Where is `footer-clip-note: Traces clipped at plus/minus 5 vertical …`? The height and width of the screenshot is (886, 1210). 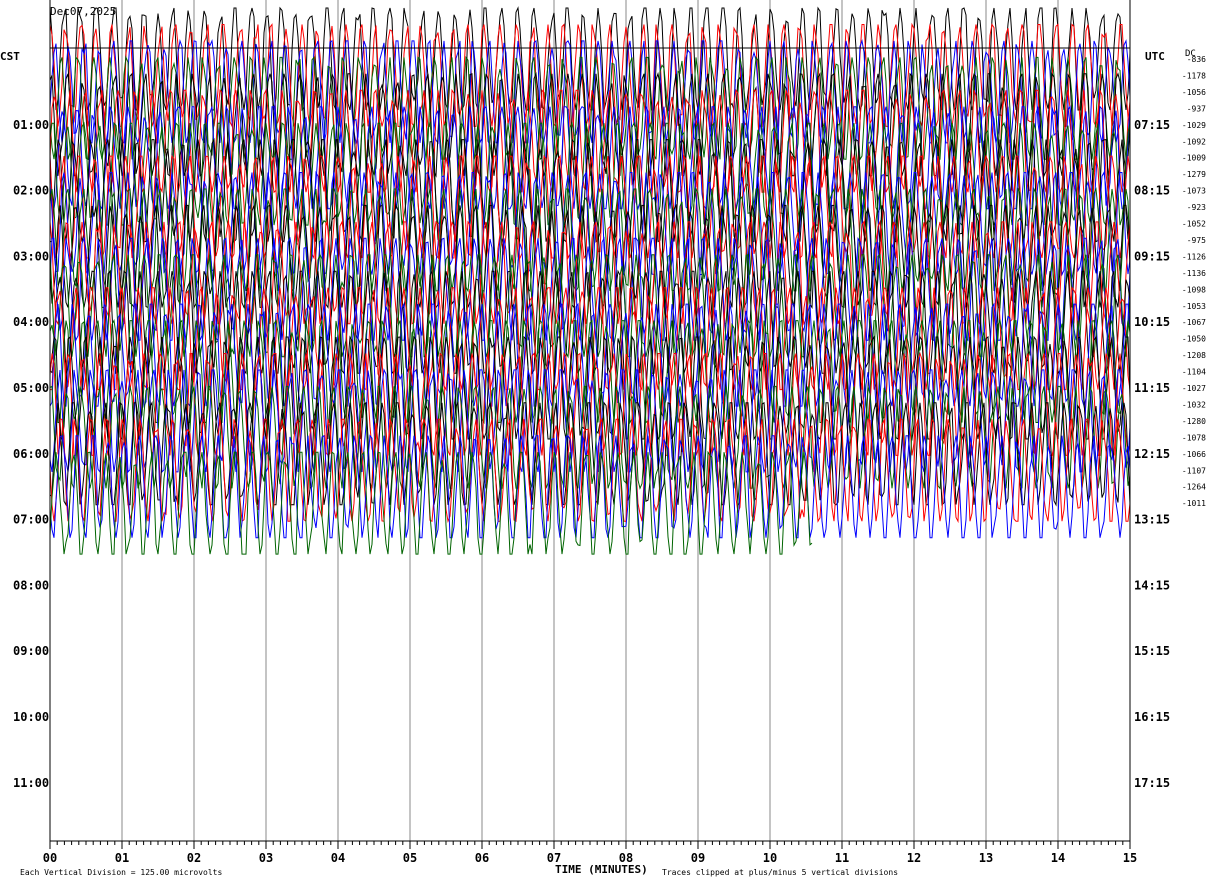
footer-clip-note: Traces clipped at plus/minus 5 vertical … is located at coordinates (780, 872).